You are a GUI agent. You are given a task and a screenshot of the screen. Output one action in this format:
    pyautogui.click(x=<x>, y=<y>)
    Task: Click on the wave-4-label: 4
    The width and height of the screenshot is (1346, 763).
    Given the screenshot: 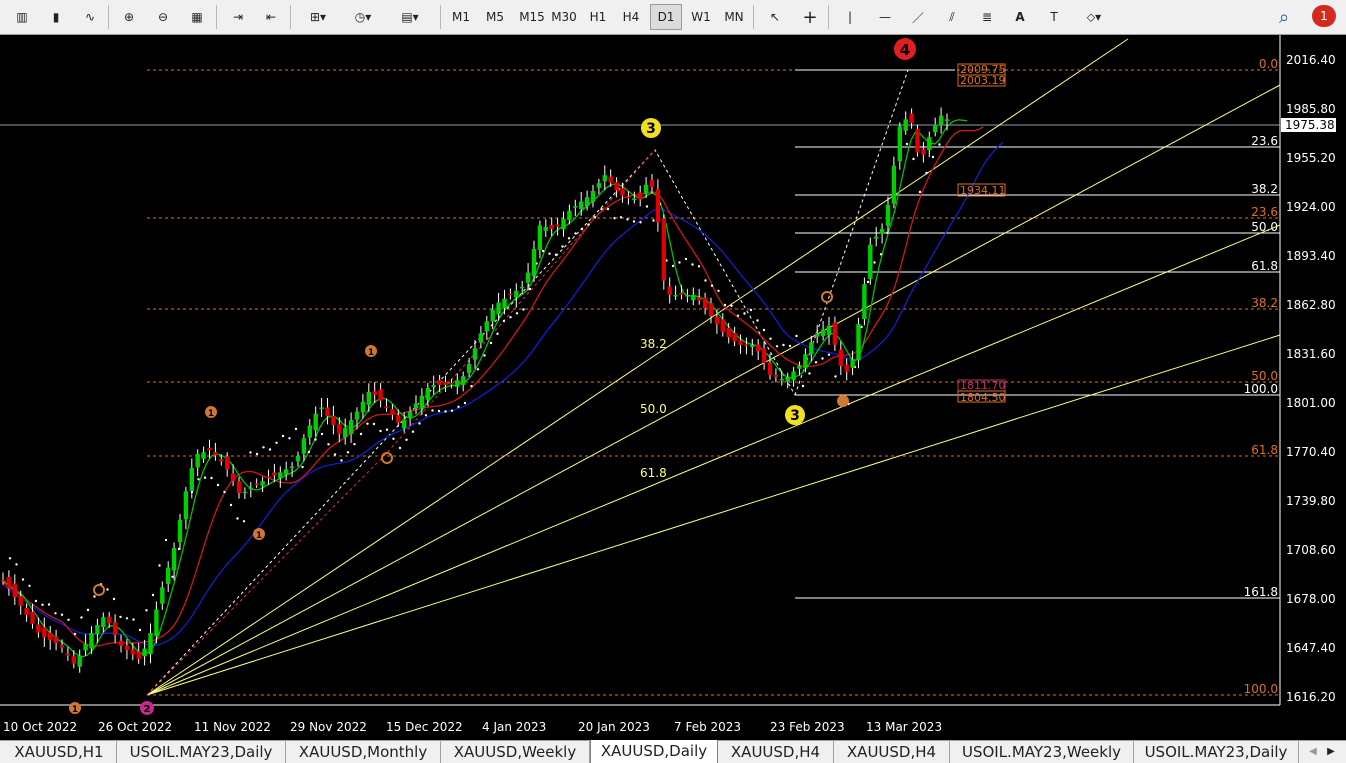 What is the action you would take?
    pyautogui.click(x=905, y=50)
    